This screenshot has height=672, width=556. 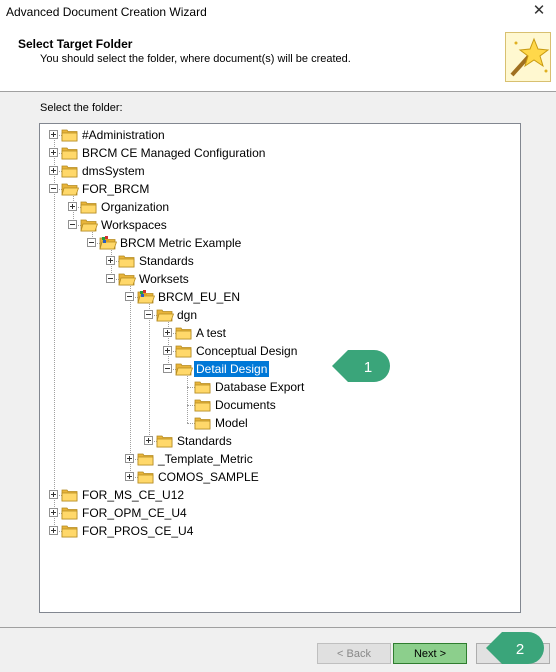 I want to click on tree-node: Worksets, so click(x=275, y=279).